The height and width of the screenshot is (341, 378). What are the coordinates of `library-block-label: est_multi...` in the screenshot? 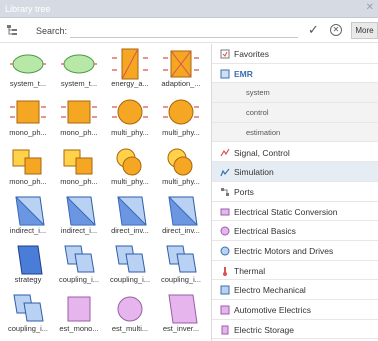 It's located at (130, 328).